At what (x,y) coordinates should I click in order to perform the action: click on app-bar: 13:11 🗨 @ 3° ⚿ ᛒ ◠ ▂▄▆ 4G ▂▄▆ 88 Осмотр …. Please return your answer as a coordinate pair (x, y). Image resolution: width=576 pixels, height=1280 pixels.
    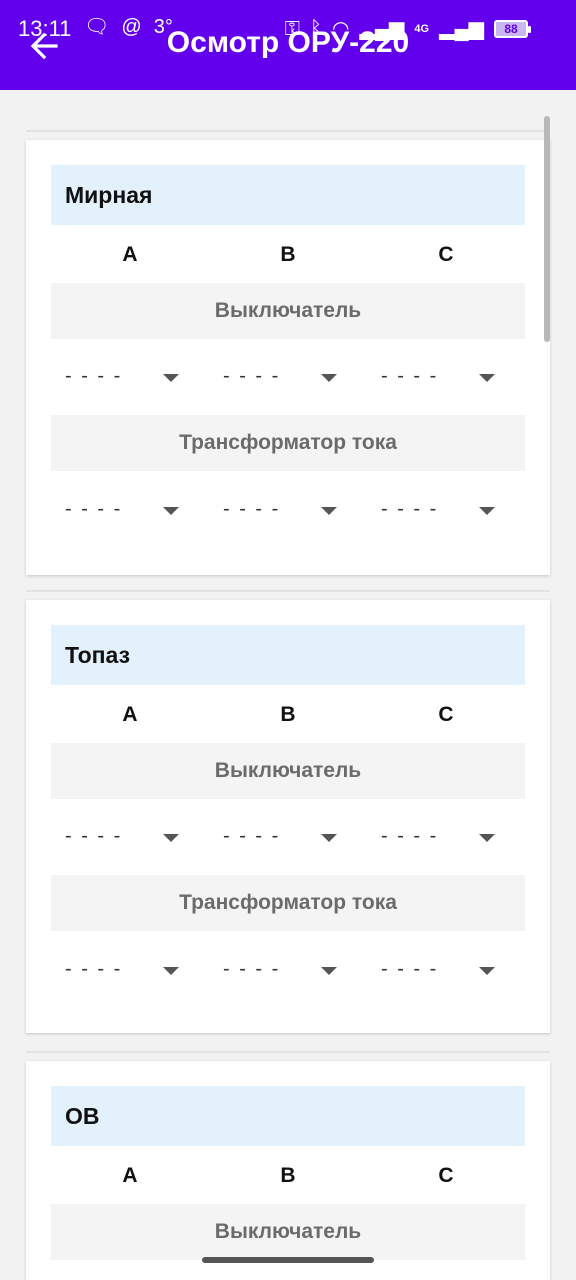
    Looking at the image, I should click on (288, 45).